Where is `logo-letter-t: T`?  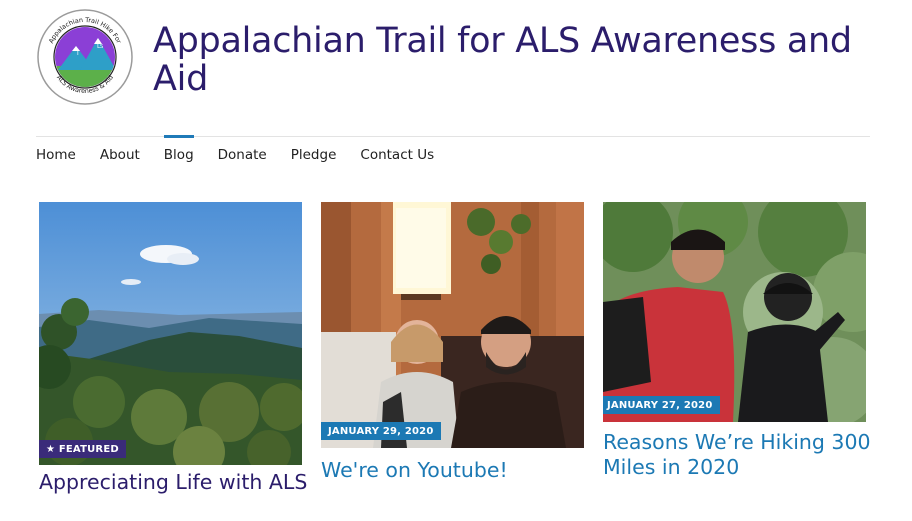 logo-letter-t: T is located at coordinates (77, 53).